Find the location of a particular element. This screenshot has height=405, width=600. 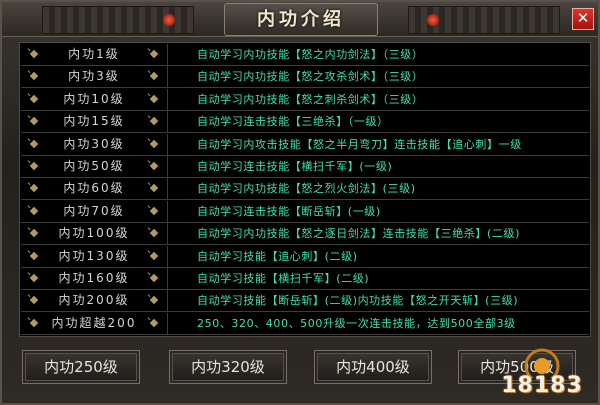

table-row: 内功10级 自动学习内功技能【怒之刺杀剑术】（三级） is located at coordinates (305, 99).